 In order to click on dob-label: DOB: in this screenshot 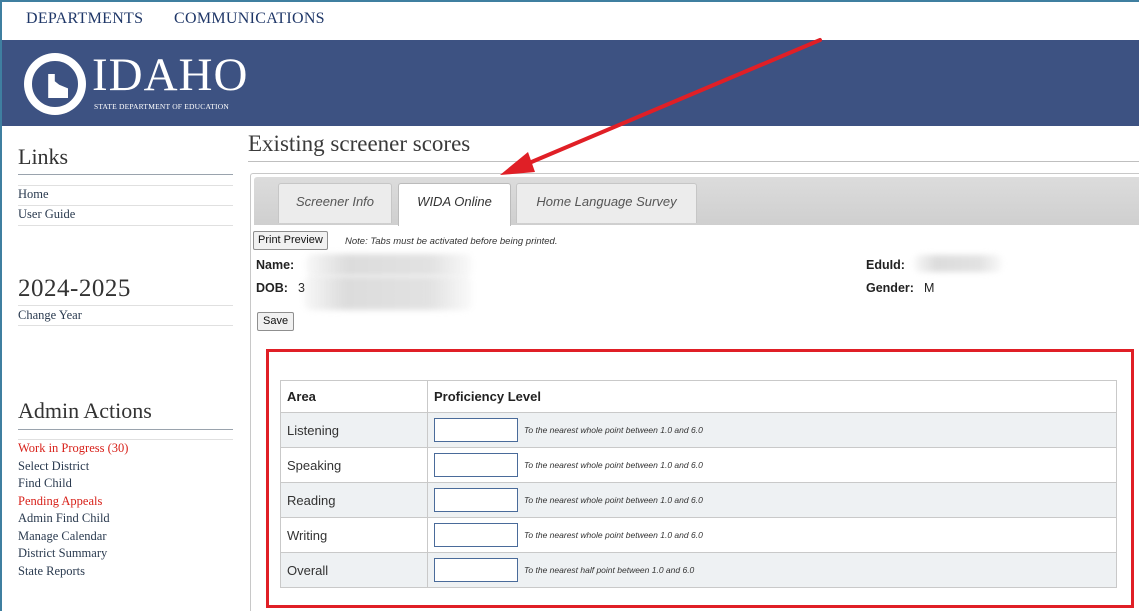, I will do `click(272, 288)`.